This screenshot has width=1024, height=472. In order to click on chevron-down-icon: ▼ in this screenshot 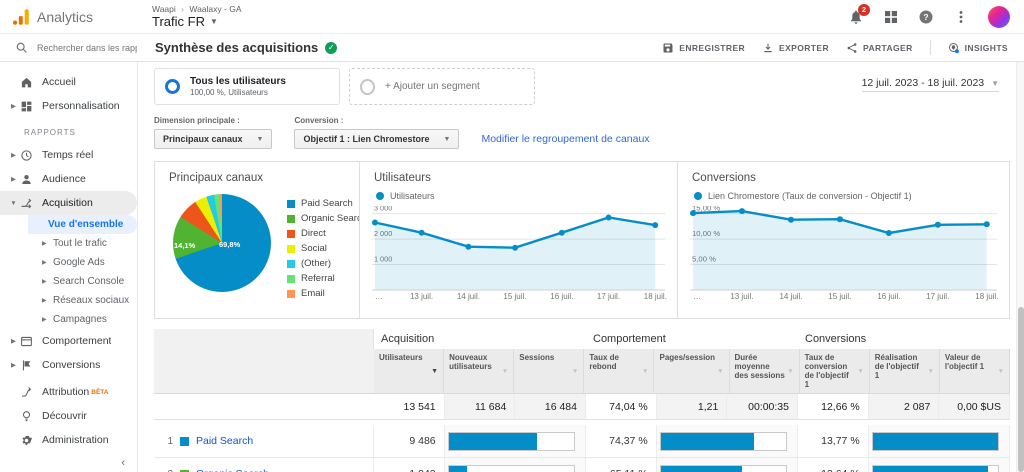, I will do `click(260, 139)`.